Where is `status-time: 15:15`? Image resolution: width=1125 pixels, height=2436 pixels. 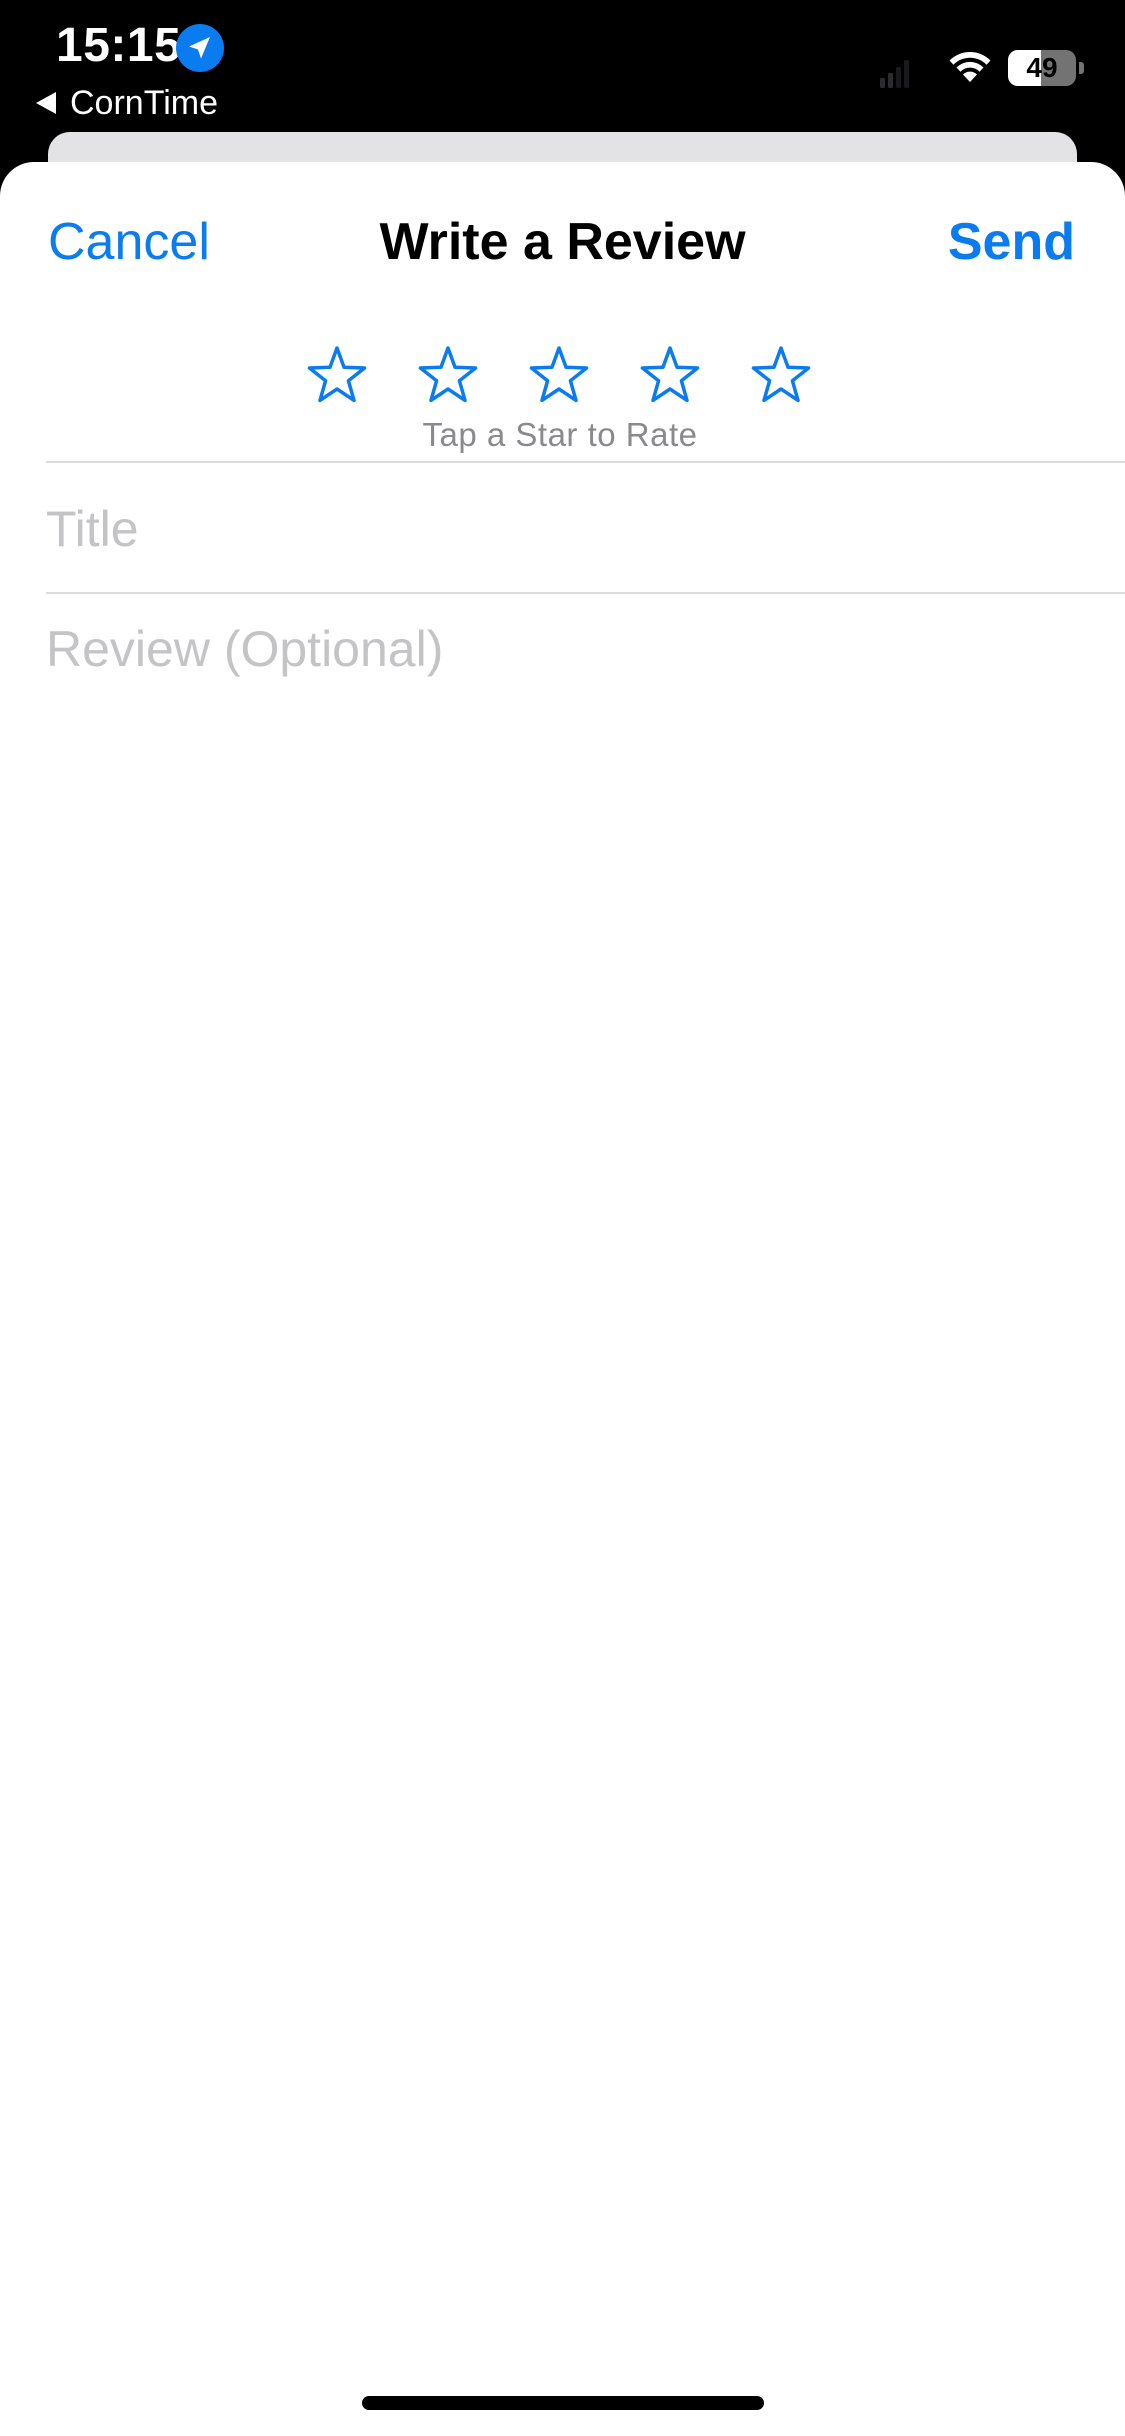
status-time: 15:15 is located at coordinates (119, 45).